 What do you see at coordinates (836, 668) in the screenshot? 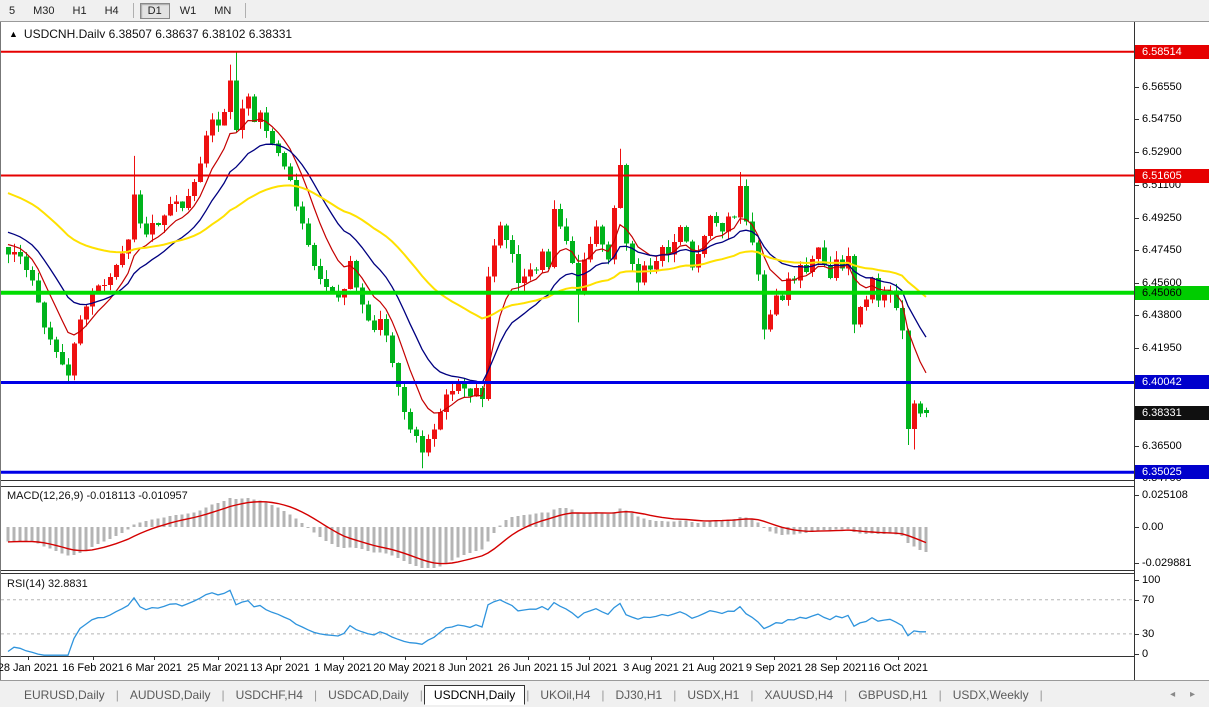
I see `time-axis-label: 28 Sep 2021` at bounding box center [836, 668].